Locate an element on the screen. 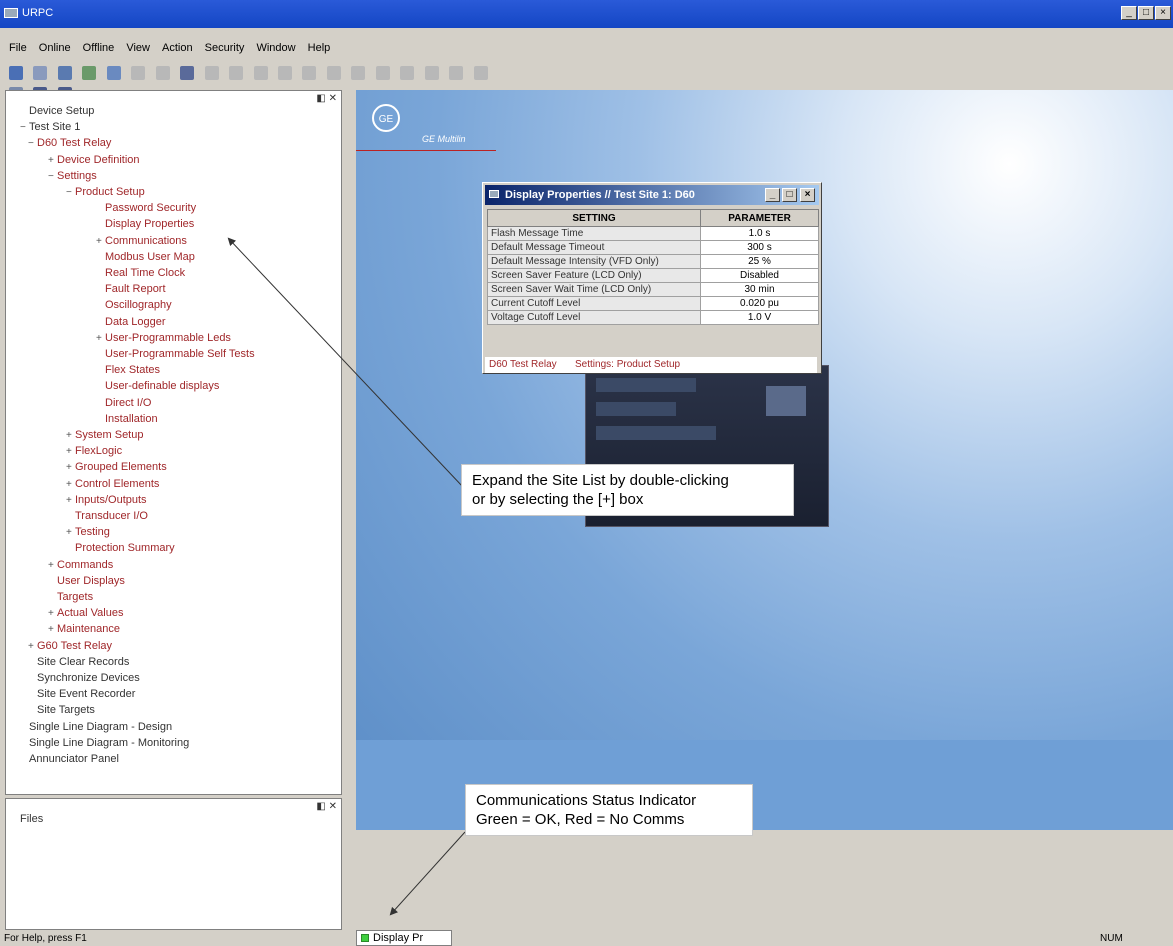  tree-item: Device Setup is located at coordinates (57, 111).